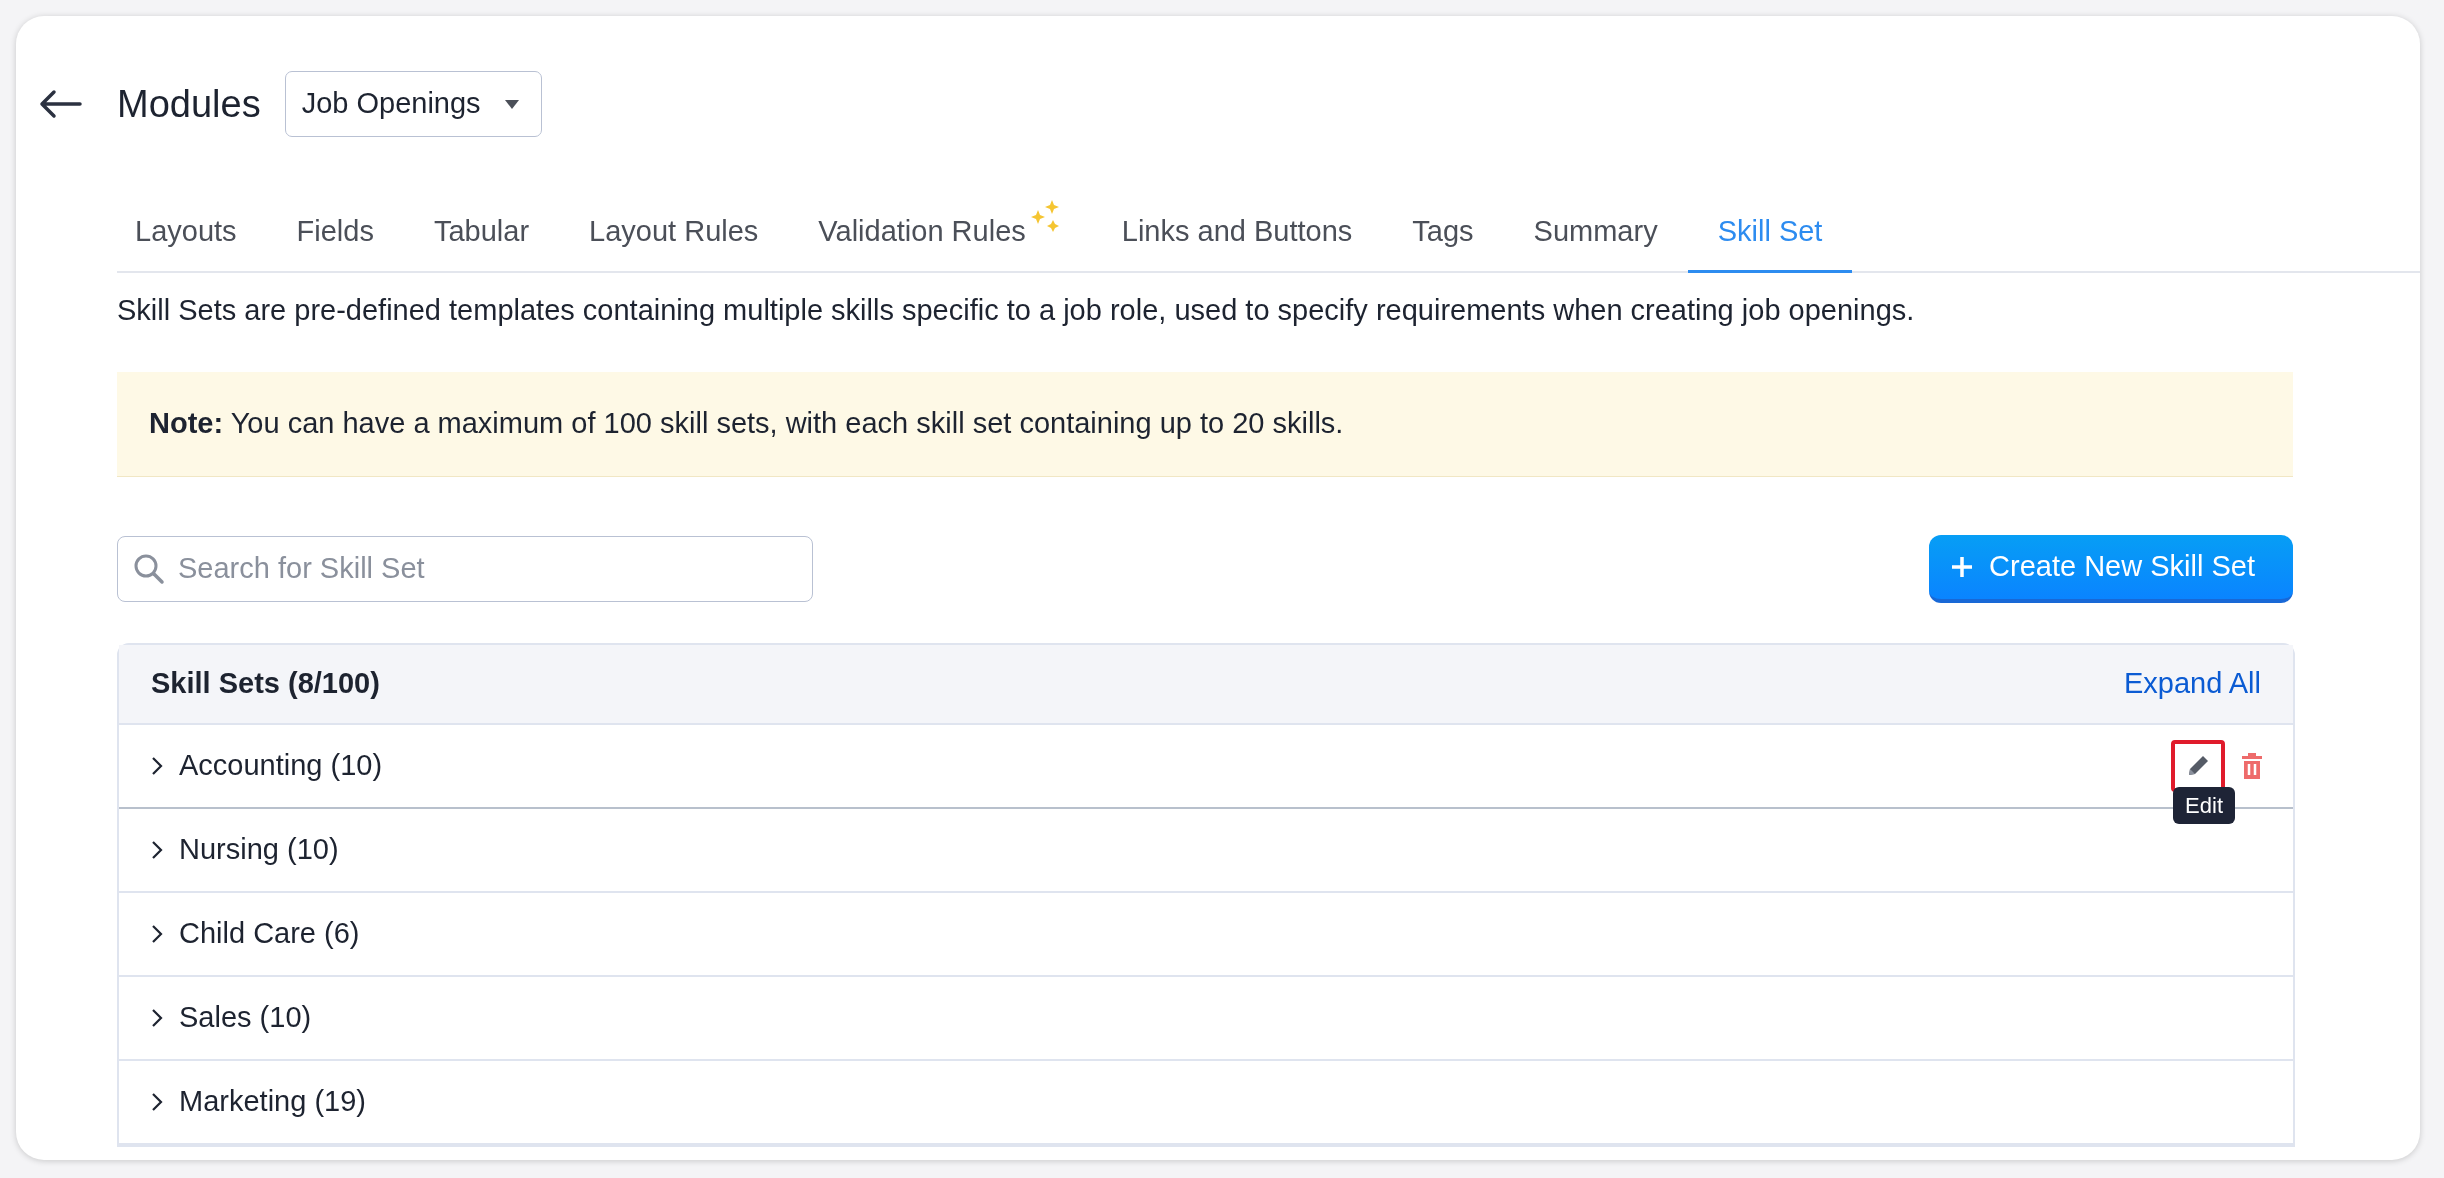  Describe the element at coordinates (272, 1101) in the screenshot. I see `skill-set-name: Marketing (19)` at that location.